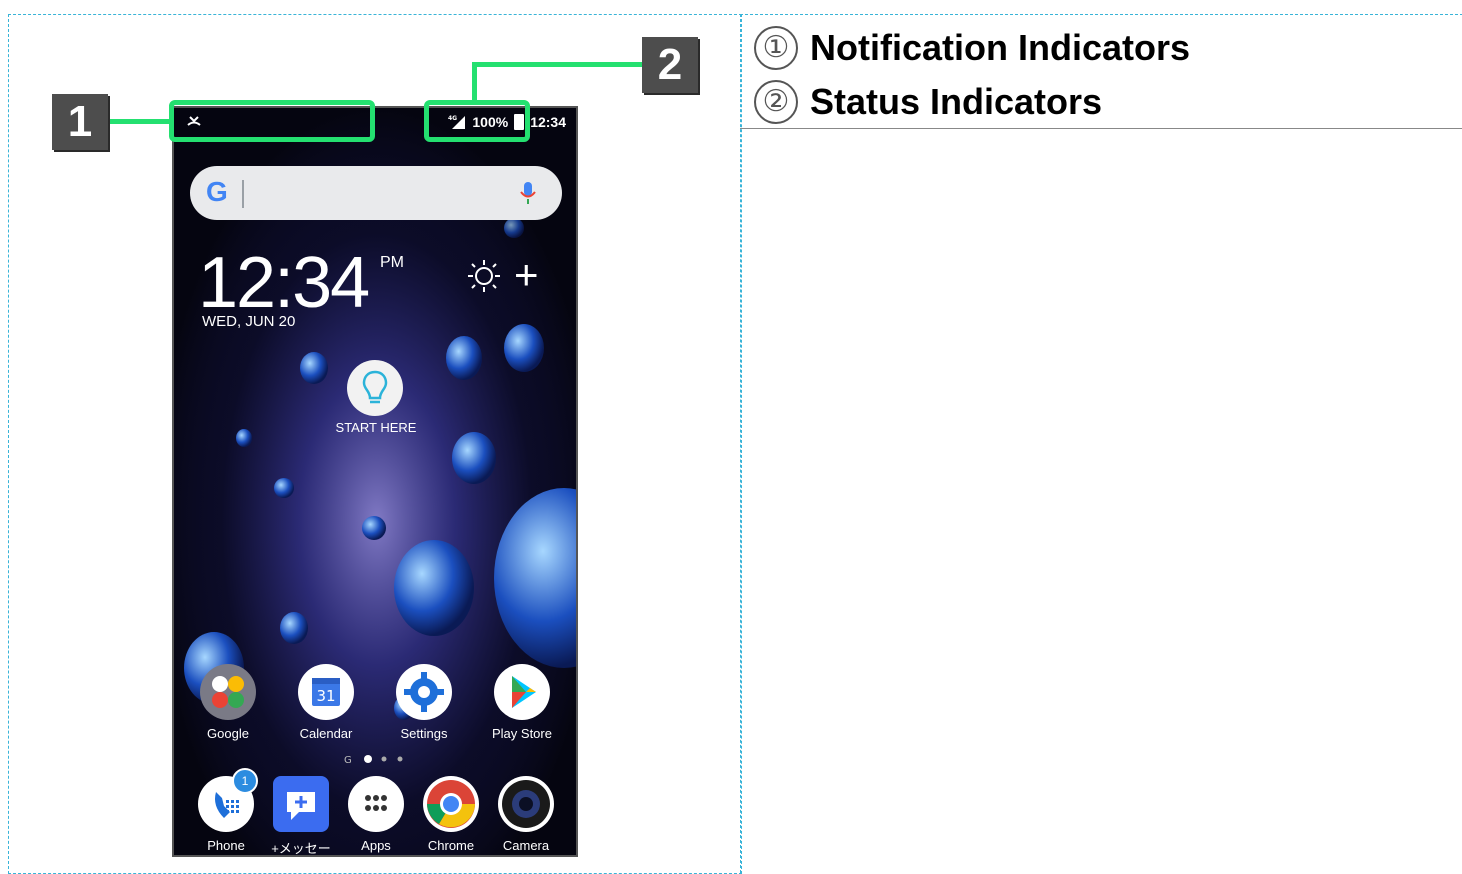 The height and width of the screenshot is (874, 1462). I want to click on calendar-day: 31, so click(325, 696).